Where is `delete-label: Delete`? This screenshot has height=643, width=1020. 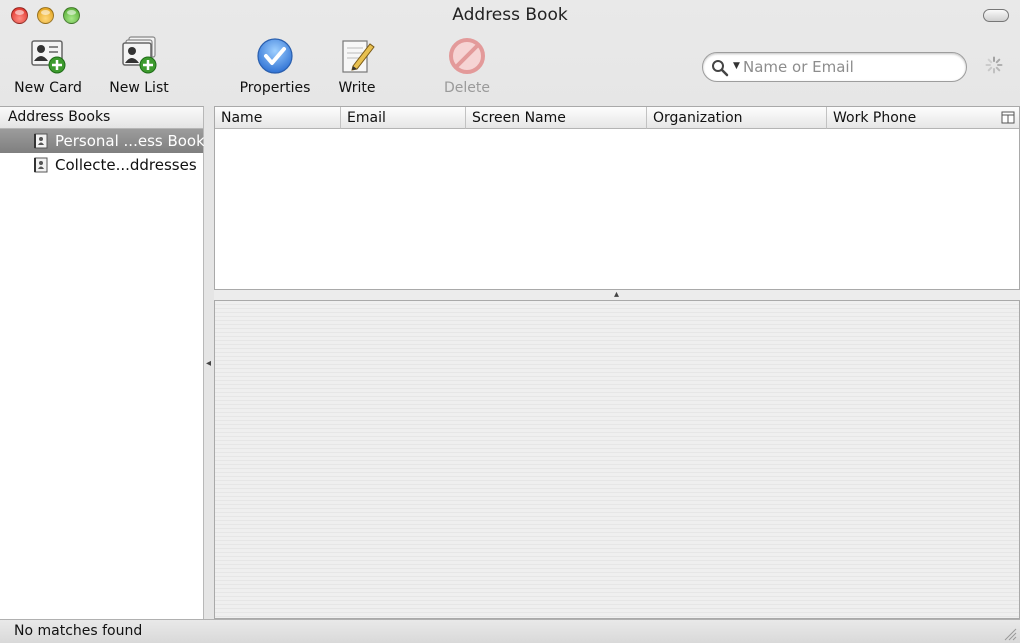
delete-label: Delete is located at coordinates (467, 88).